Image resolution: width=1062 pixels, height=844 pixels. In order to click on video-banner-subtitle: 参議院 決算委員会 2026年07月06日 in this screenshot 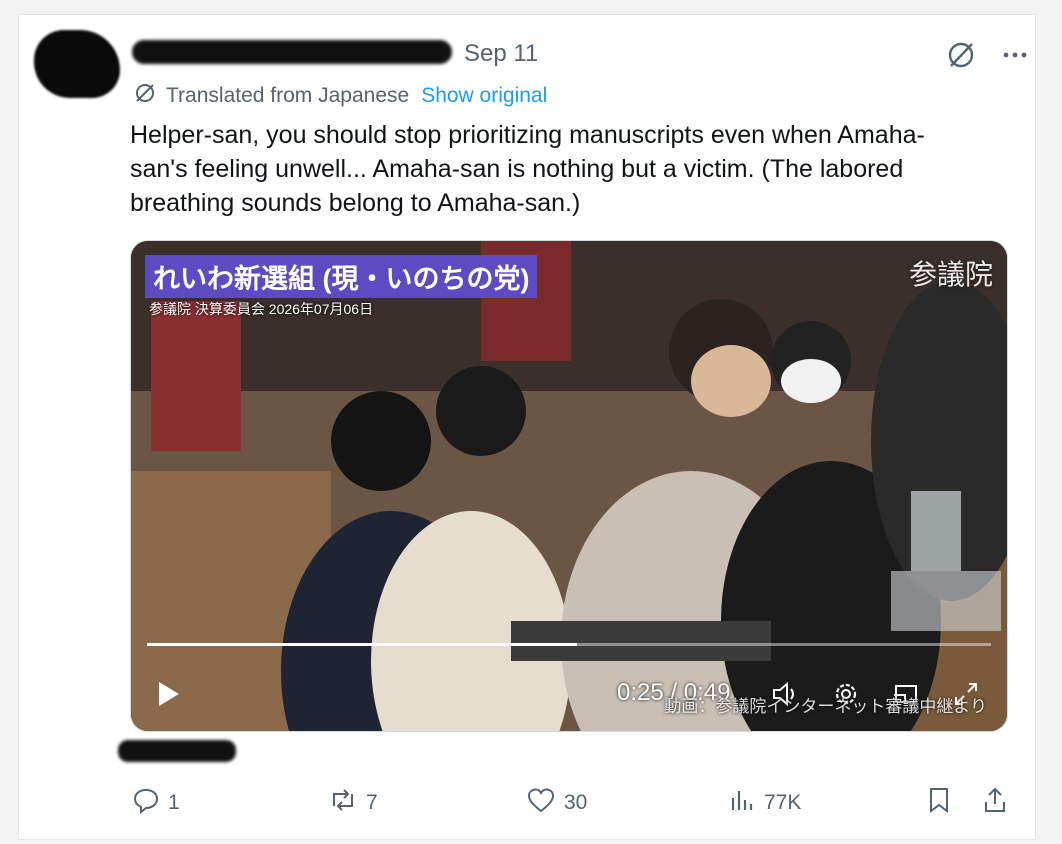, I will do `click(261, 309)`.